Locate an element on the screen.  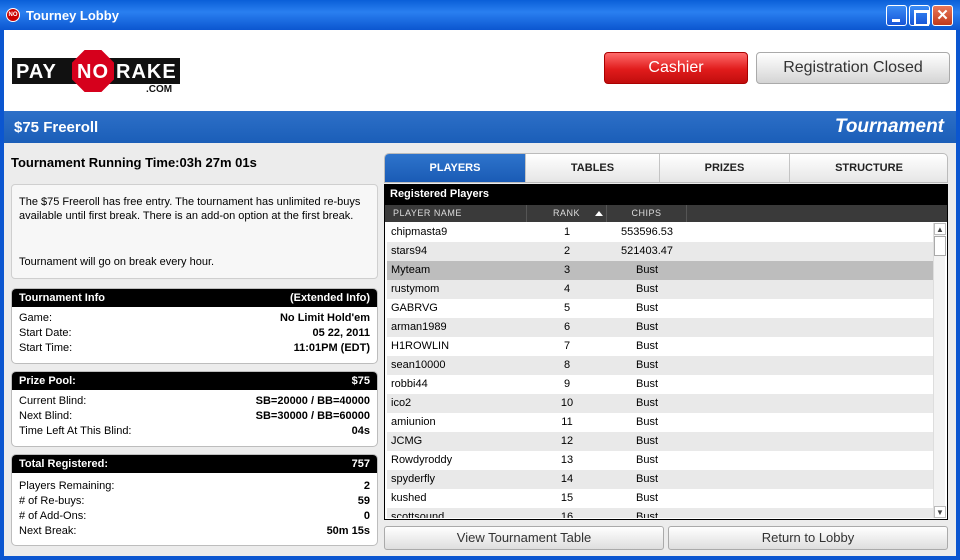
close-button: ✕ is located at coordinates (942, 15).